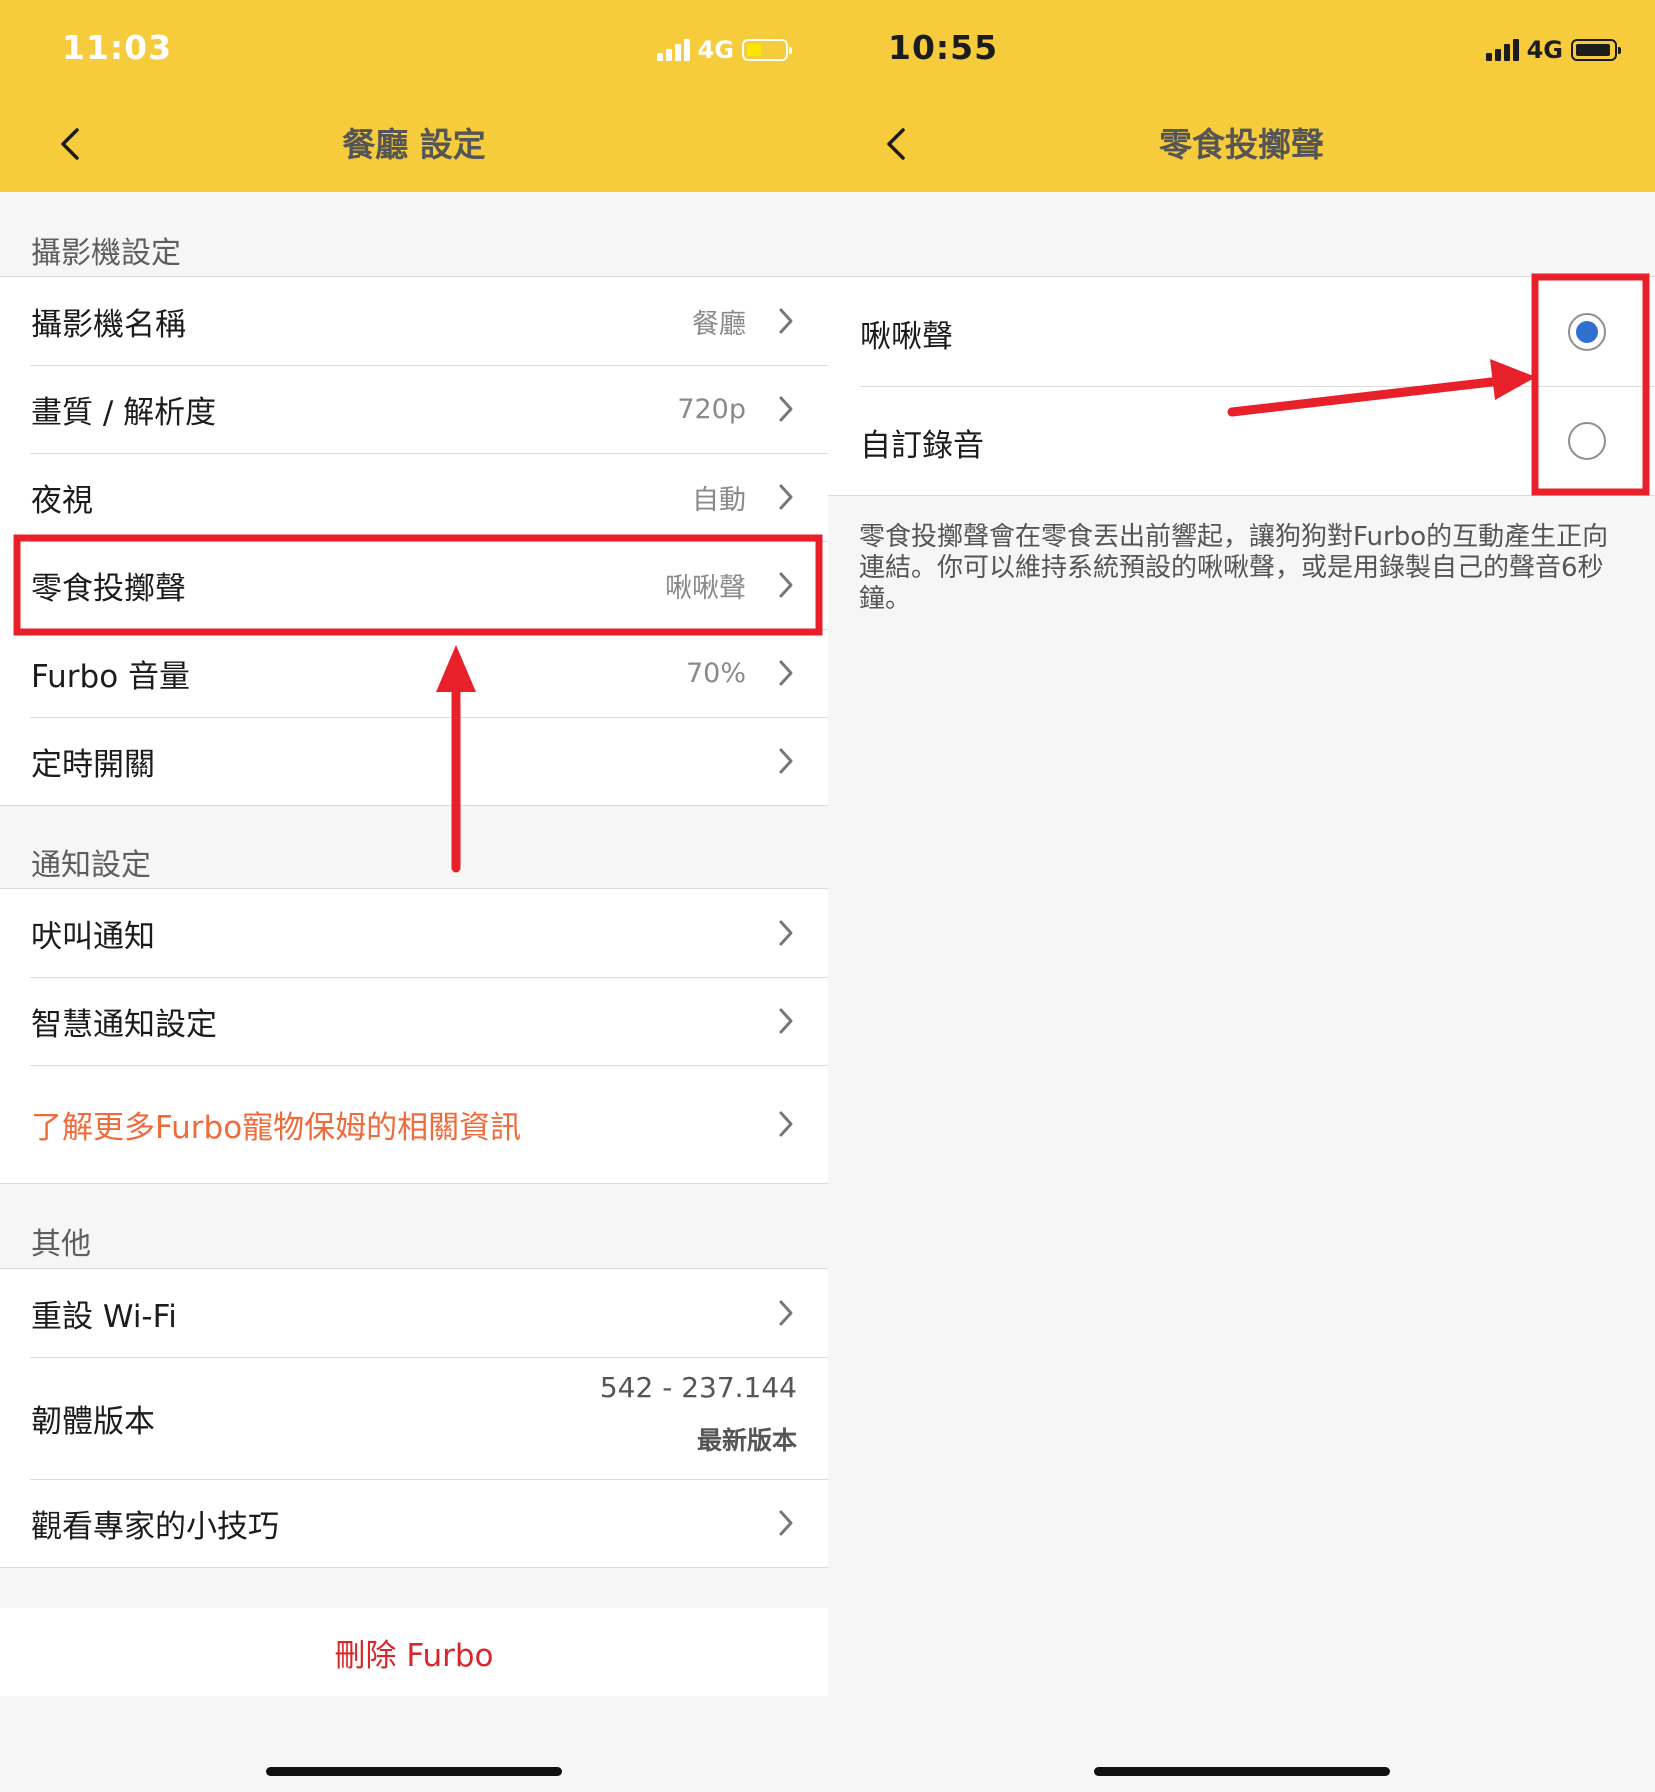 This screenshot has width=1655, height=1792. Describe the element at coordinates (93, 1421) in the screenshot. I see `row-label: 韌體版本` at that location.